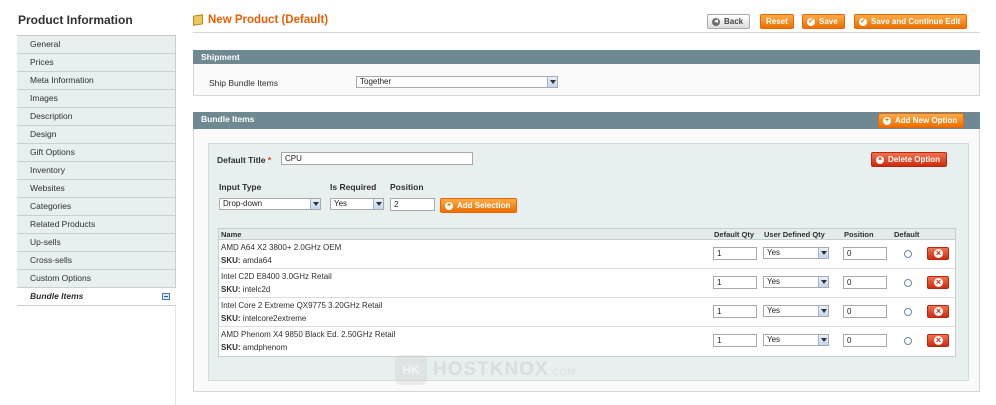 This screenshot has width=996, height=405. I want to click on sku-value: amdphenom, so click(265, 347).